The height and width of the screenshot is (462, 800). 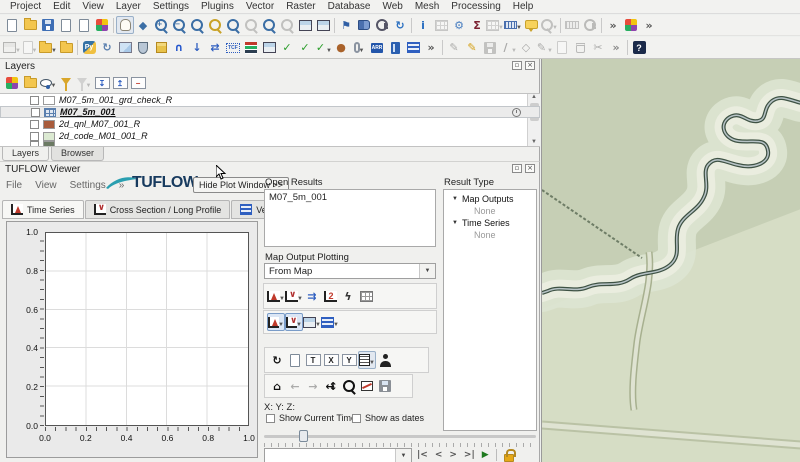 What do you see at coordinates (125, 25) in the screenshot?
I see `pan-map-button` at bounding box center [125, 25].